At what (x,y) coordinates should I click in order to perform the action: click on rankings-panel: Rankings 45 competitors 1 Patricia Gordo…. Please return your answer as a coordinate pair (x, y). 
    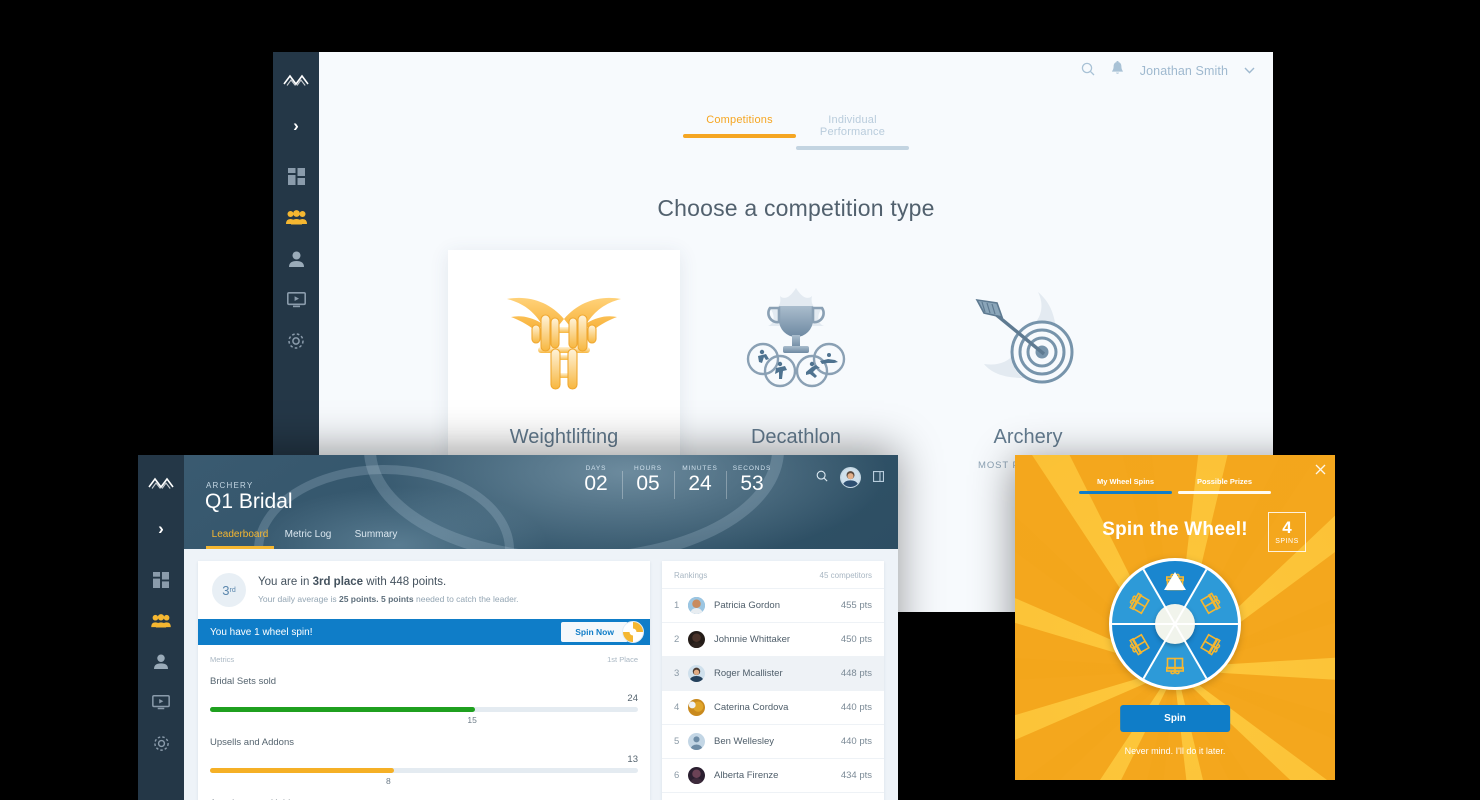
    Looking at the image, I should click on (773, 680).